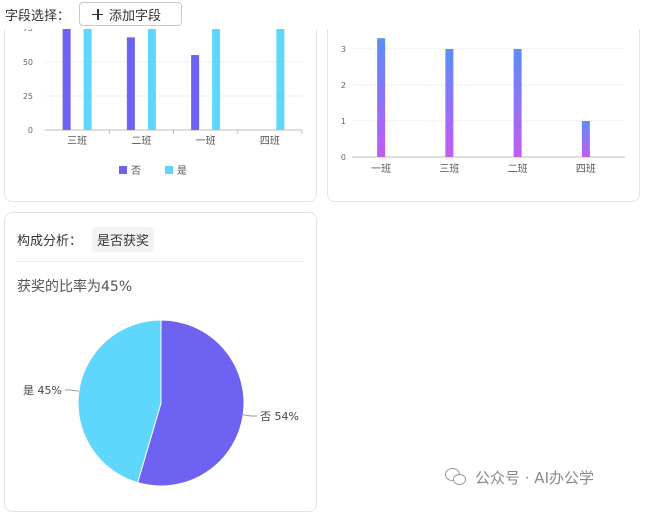  Describe the element at coordinates (322, 15) in the screenshot. I see `toolbar: 字段选择： 添加字段` at that location.